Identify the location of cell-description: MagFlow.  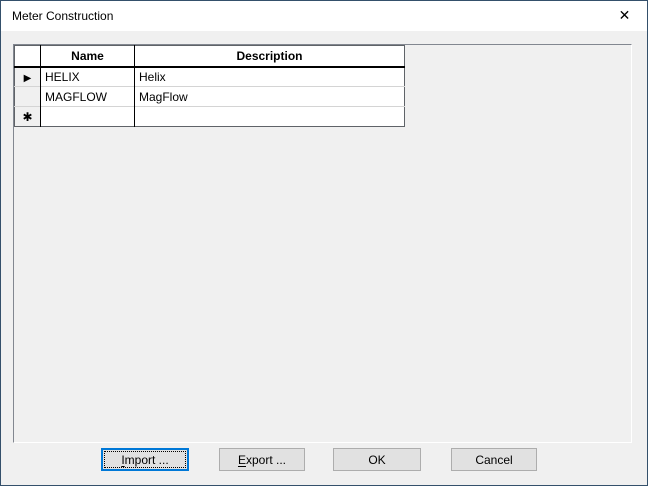
(269, 96).